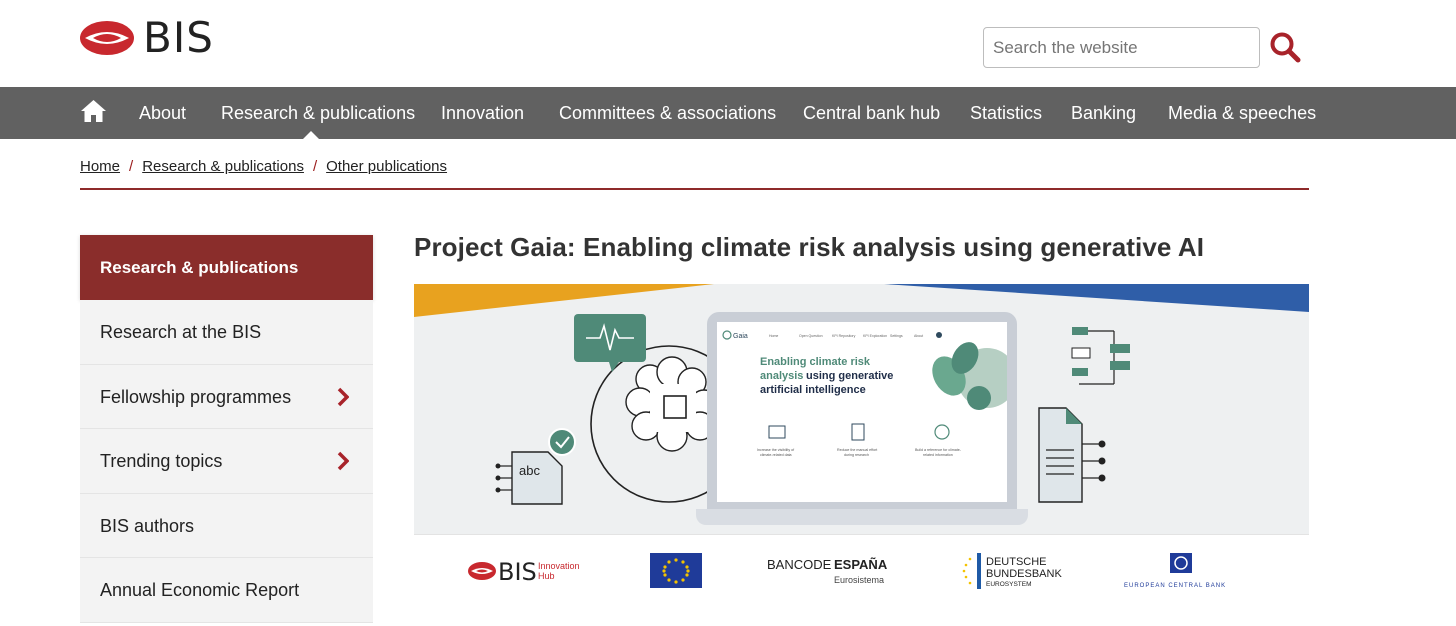 The image size is (1456, 626). What do you see at coordinates (226, 272) in the screenshot?
I see `sidebar-heading: Research & publications` at bounding box center [226, 272].